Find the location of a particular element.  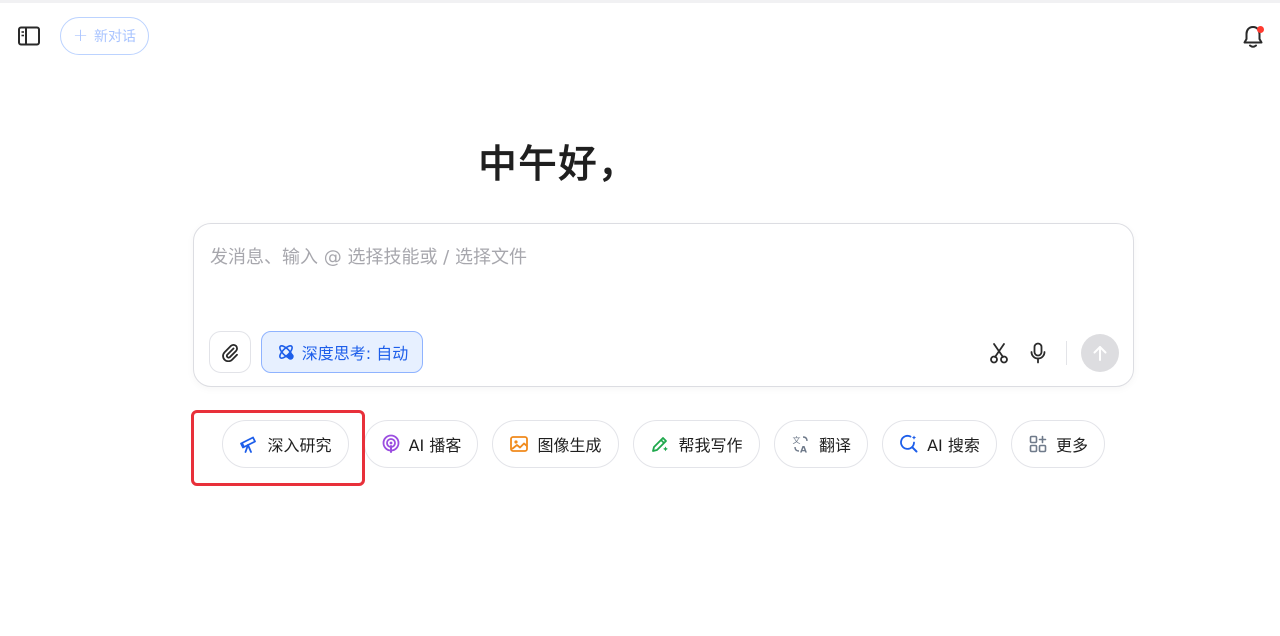

skill-chip-label: 更多 is located at coordinates (1071, 445).